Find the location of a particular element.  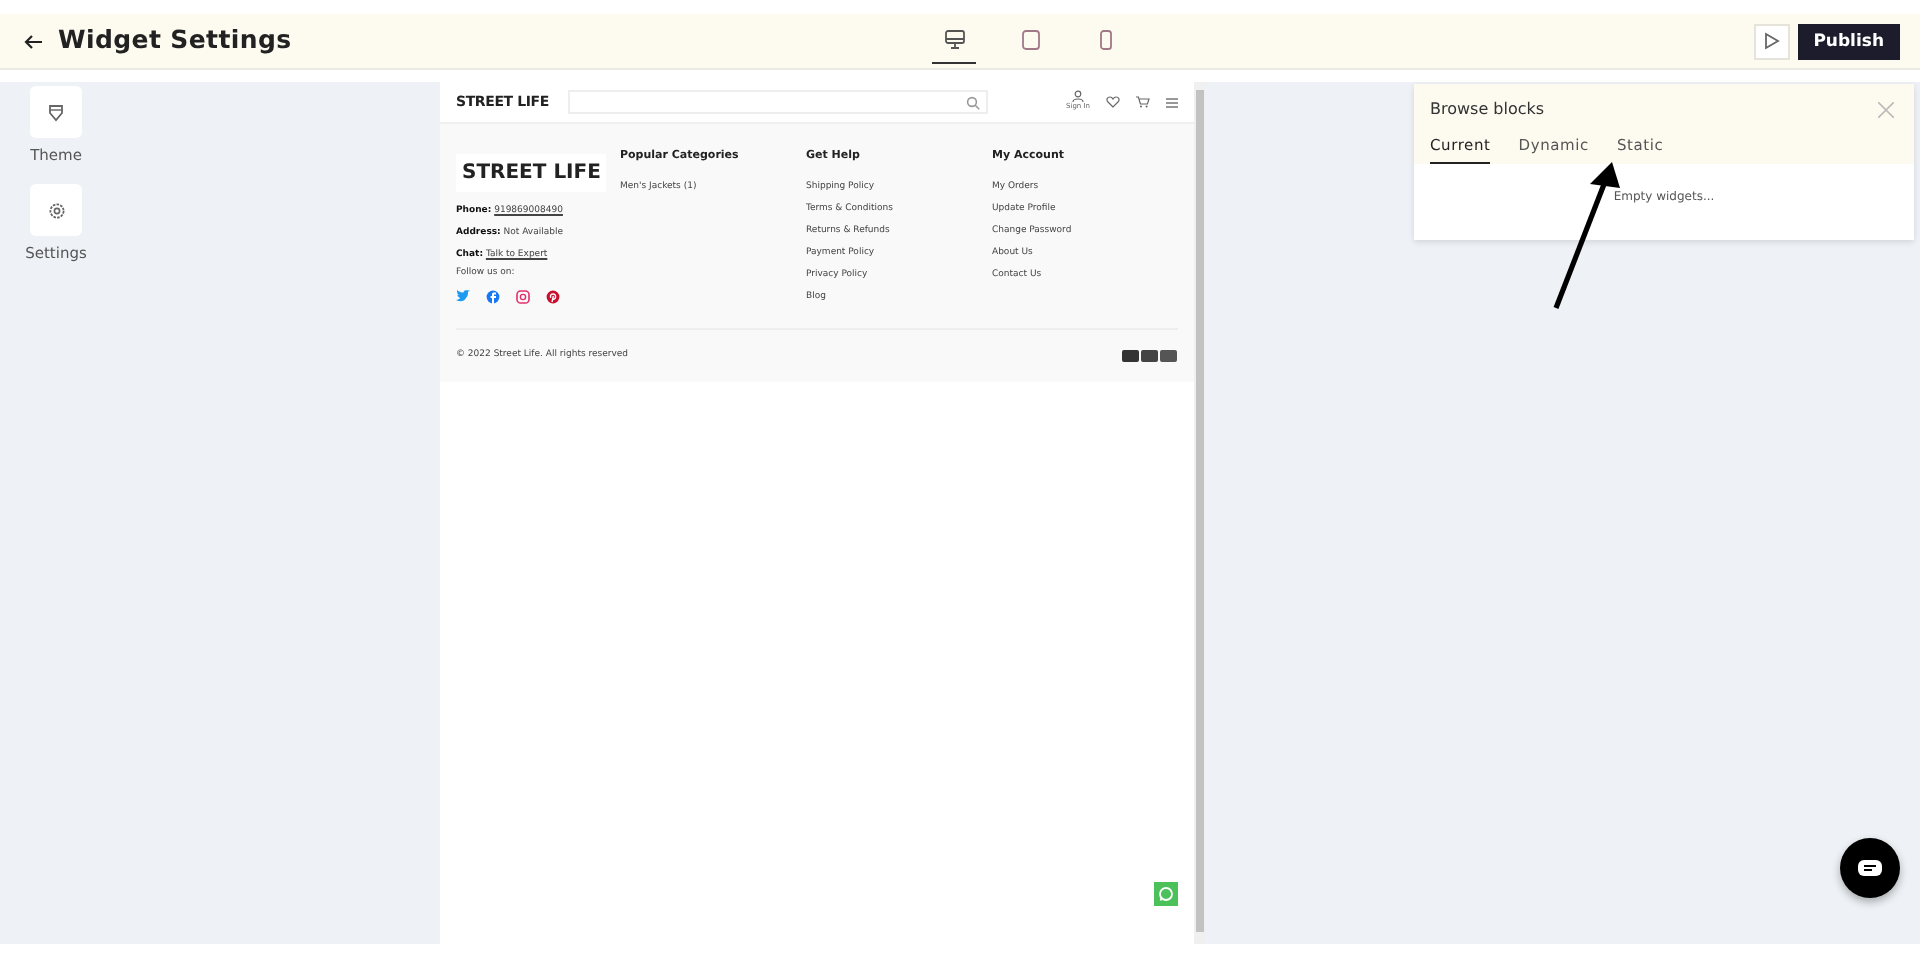

settings-icon is located at coordinates (56, 210).